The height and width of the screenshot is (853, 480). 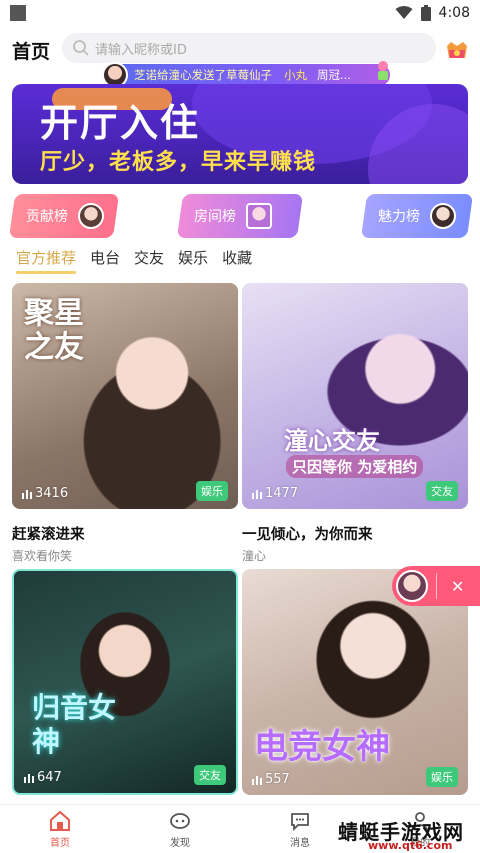 What do you see at coordinates (42, 556) in the screenshot?
I see `room-subtitle: 喜欢看你笑` at bounding box center [42, 556].